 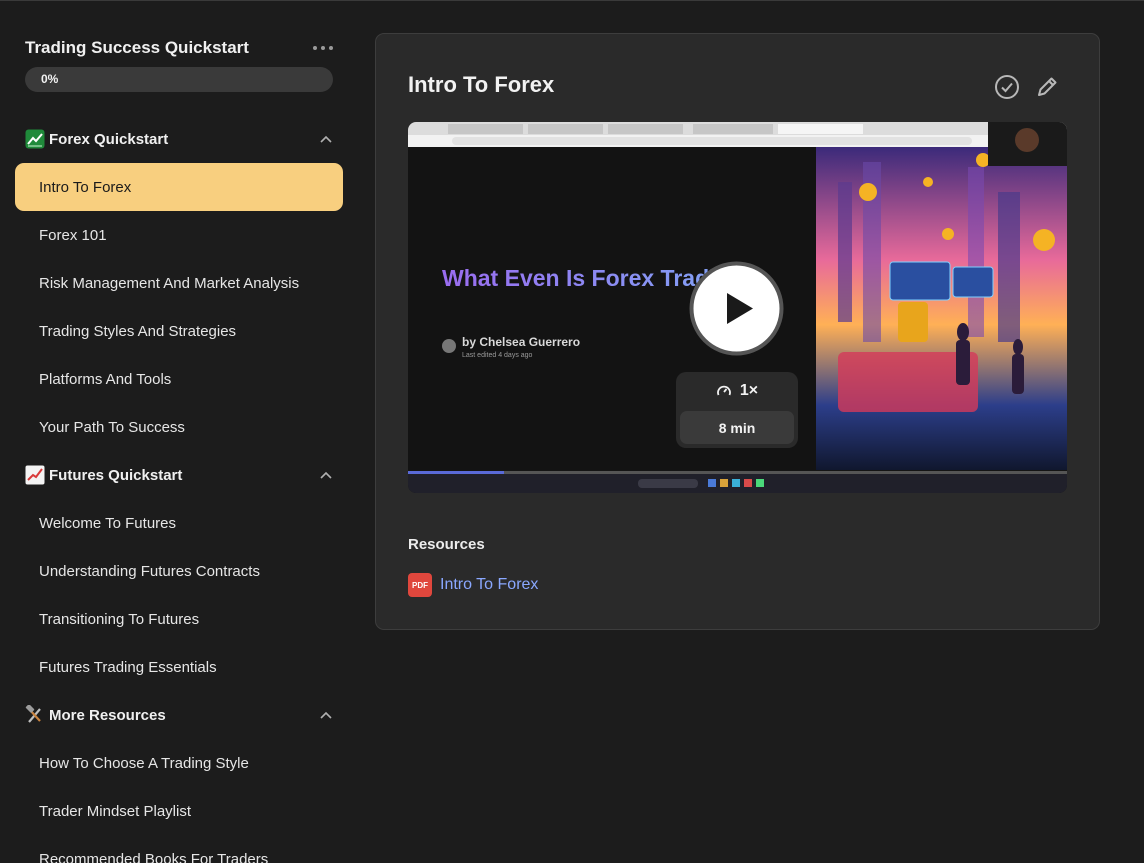 What do you see at coordinates (107, 715) in the screenshot?
I see `section-title: More Resources` at bounding box center [107, 715].